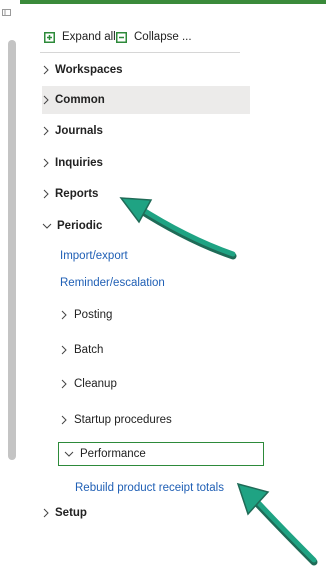 The width and height of the screenshot is (326, 576). Describe the element at coordinates (123, 420) in the screenshot. I see `tree-node-label: Startup procedures` at that location.